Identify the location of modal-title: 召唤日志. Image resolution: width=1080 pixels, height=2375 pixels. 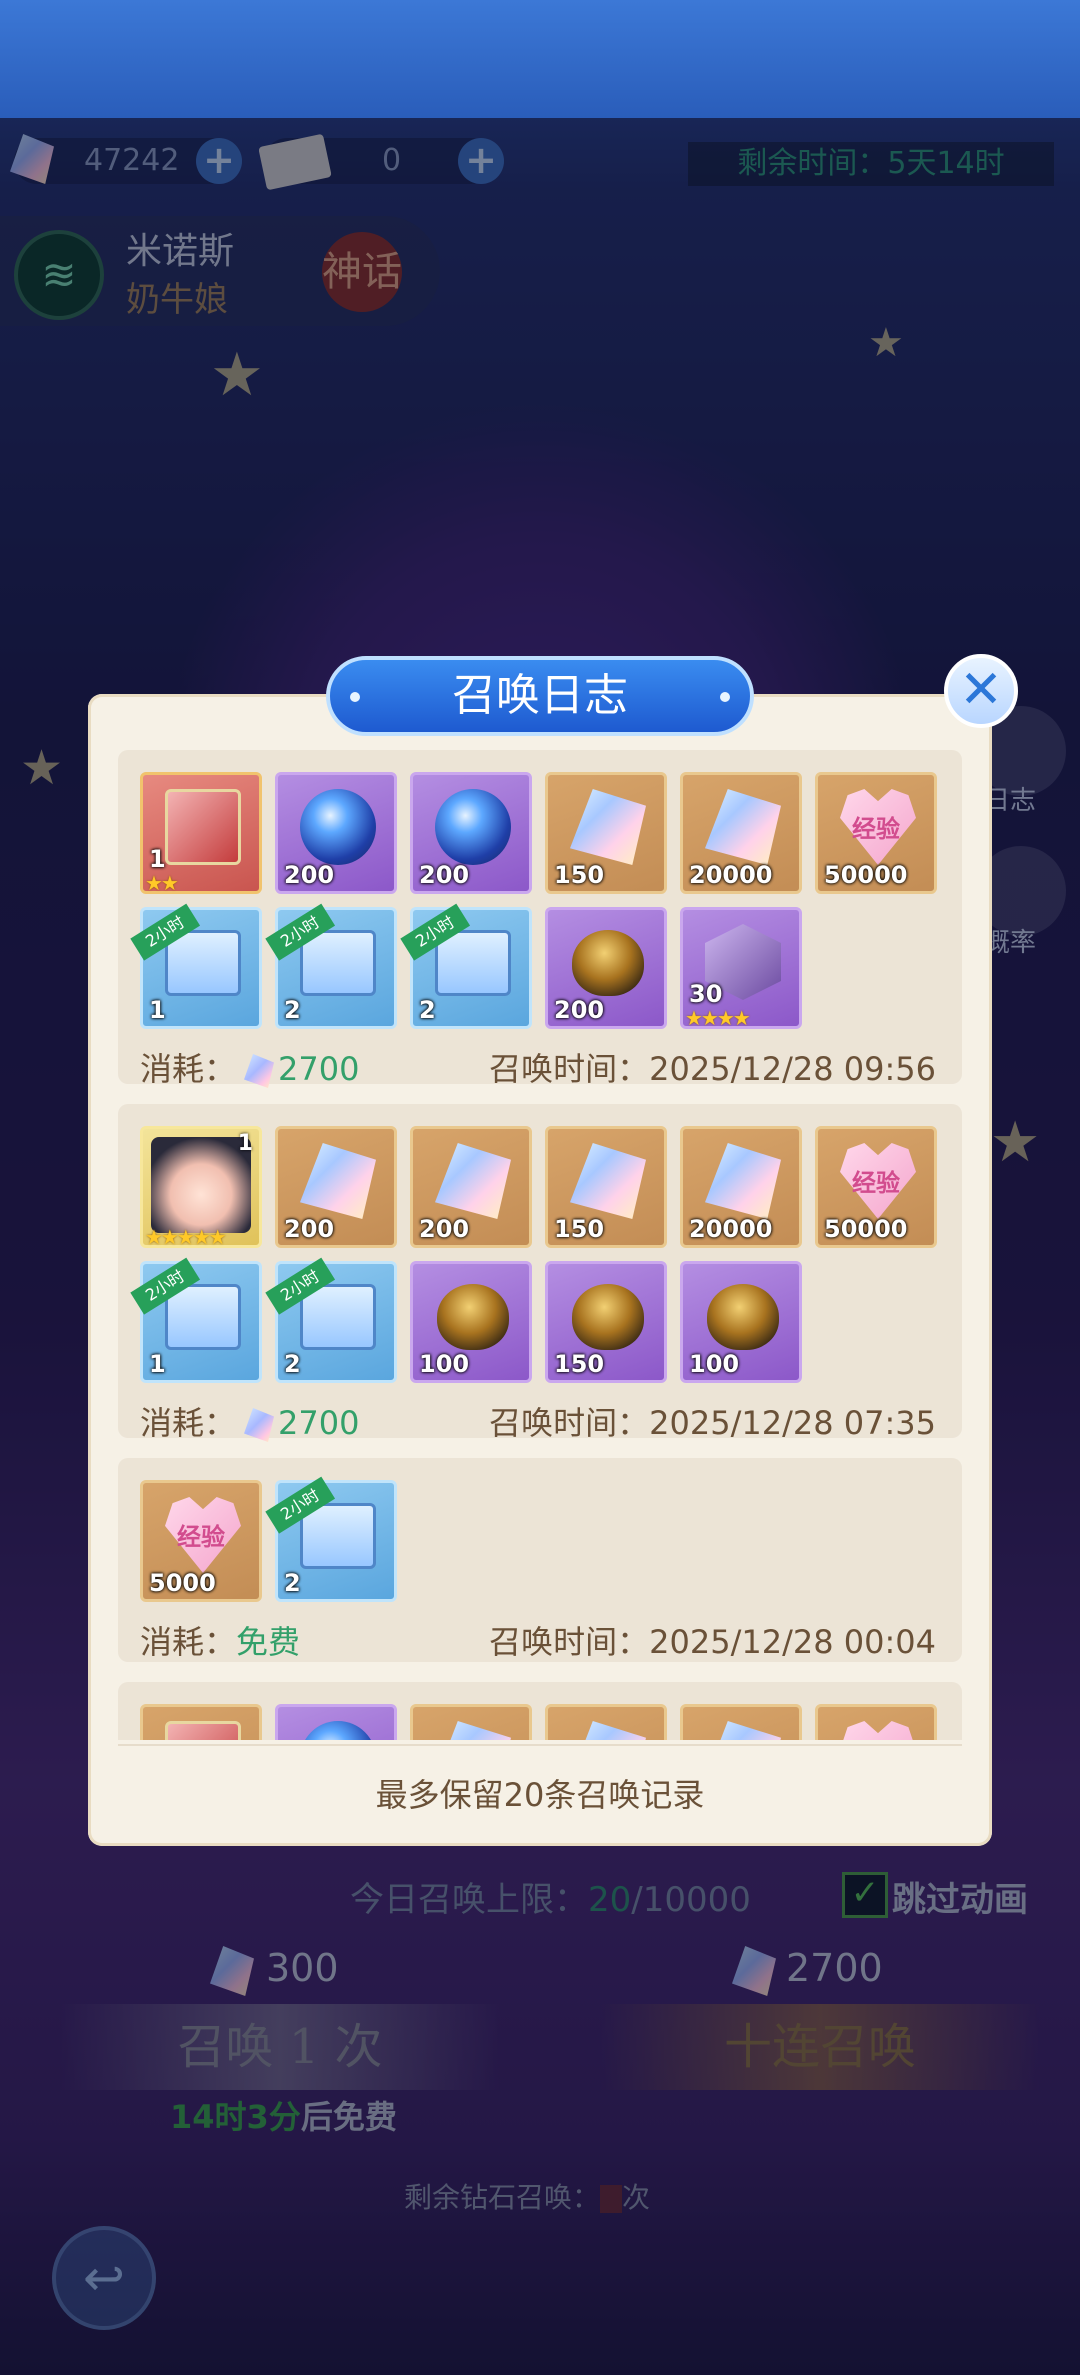
(540, 695).